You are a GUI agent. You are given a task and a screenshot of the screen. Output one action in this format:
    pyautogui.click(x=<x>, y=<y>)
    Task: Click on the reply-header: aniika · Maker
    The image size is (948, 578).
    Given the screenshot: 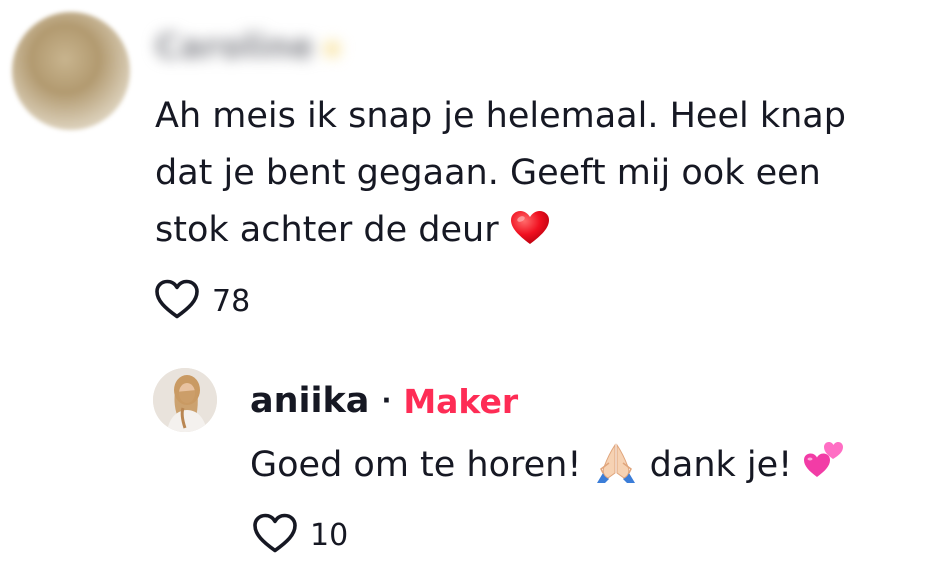 What is the action you would take?
    pyautogui.click(x=384, y=401)
    